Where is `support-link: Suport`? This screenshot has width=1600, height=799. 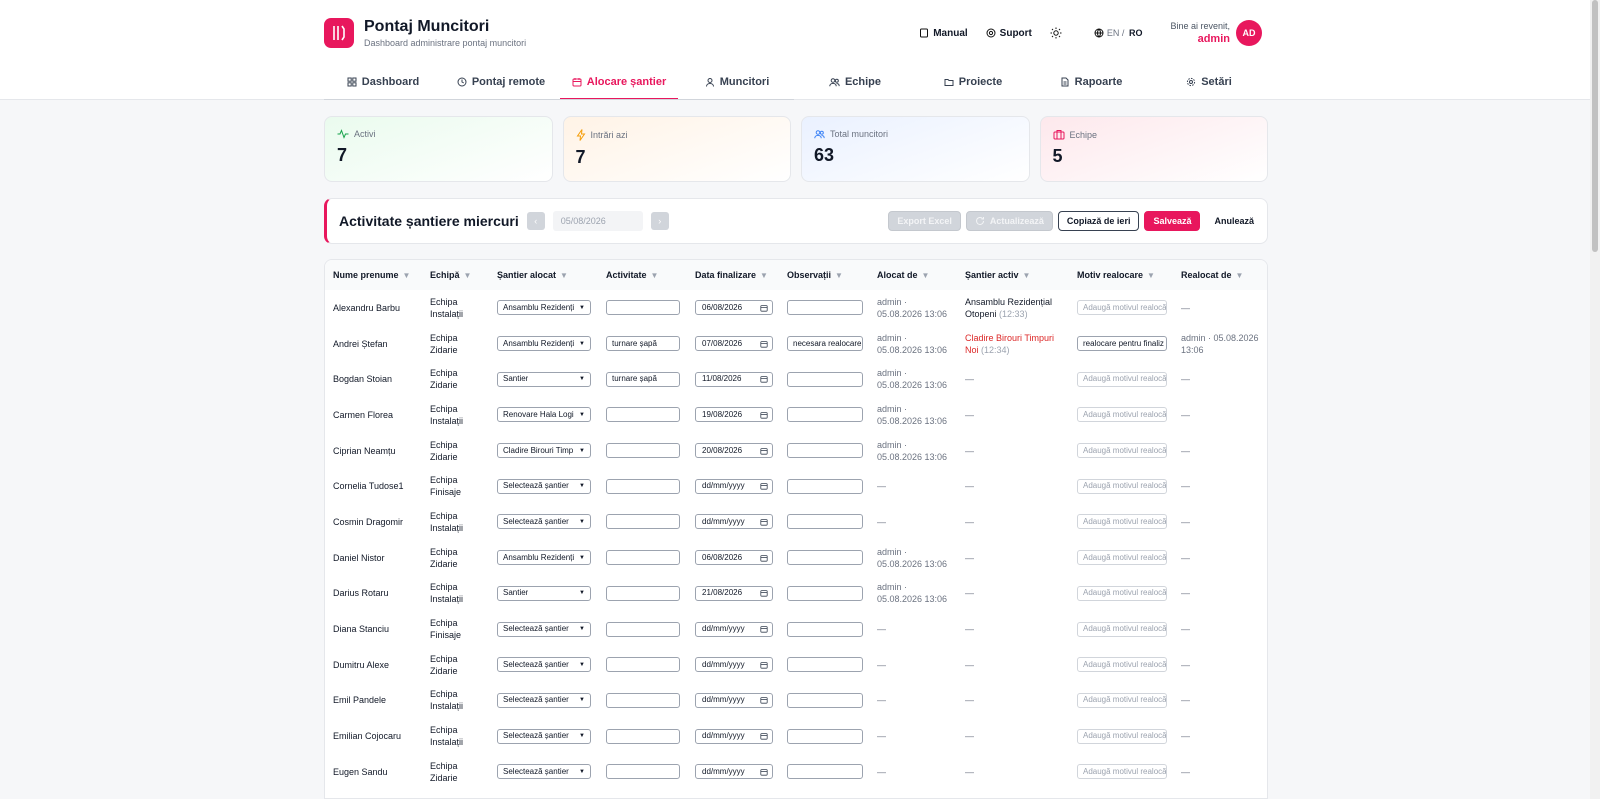
support-link: Suport is located at coordinates (1009, 33).